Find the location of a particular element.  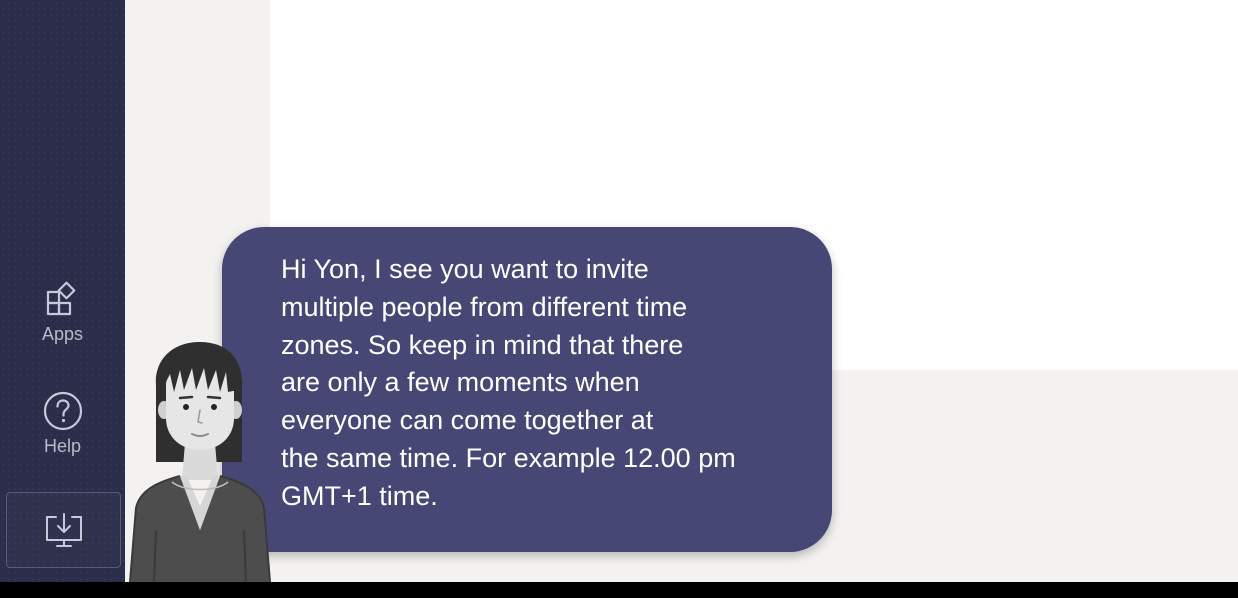

download-app-button is located at coordinates (63, 530).